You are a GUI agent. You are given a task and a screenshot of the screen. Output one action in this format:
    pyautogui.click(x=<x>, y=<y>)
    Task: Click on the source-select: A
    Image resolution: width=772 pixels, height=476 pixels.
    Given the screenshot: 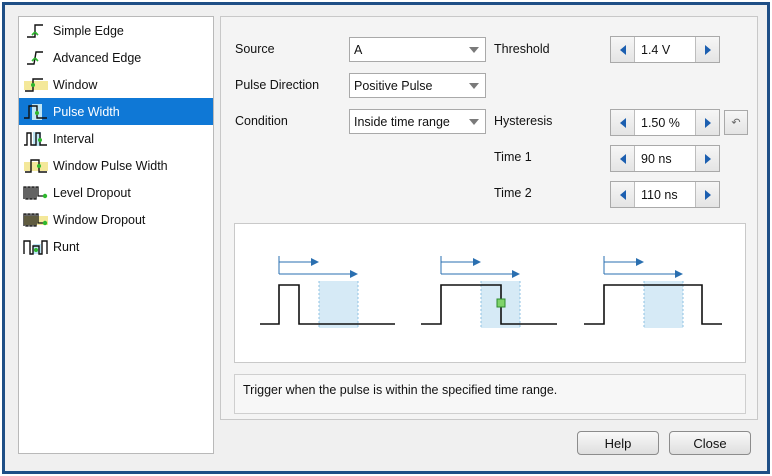 What is the action you would take?
    pyautogui.click(x=417, y=49)
    